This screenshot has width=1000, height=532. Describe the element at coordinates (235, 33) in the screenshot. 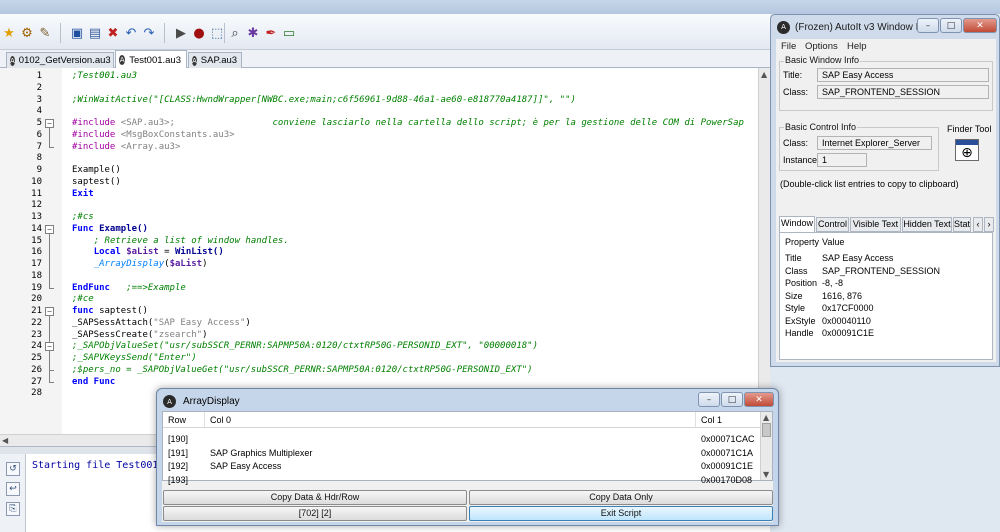

I see `find-icon: ⌕` at that location.